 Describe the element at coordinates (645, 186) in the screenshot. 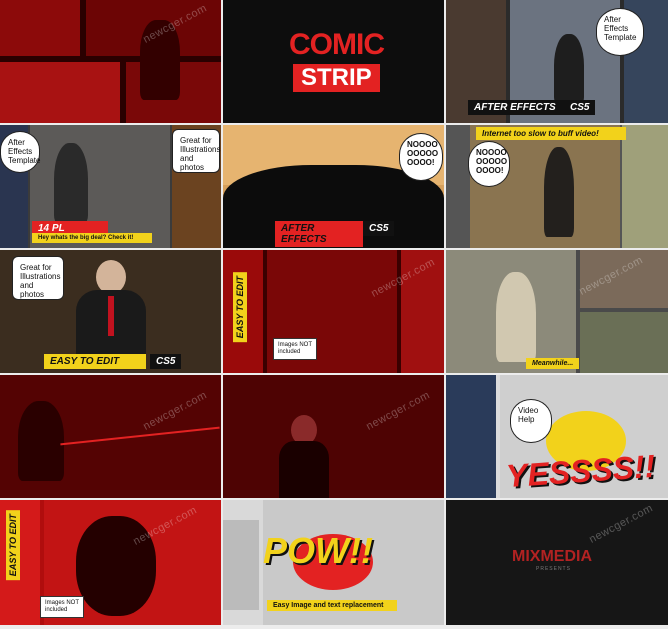

I see `panel-right` at that location.